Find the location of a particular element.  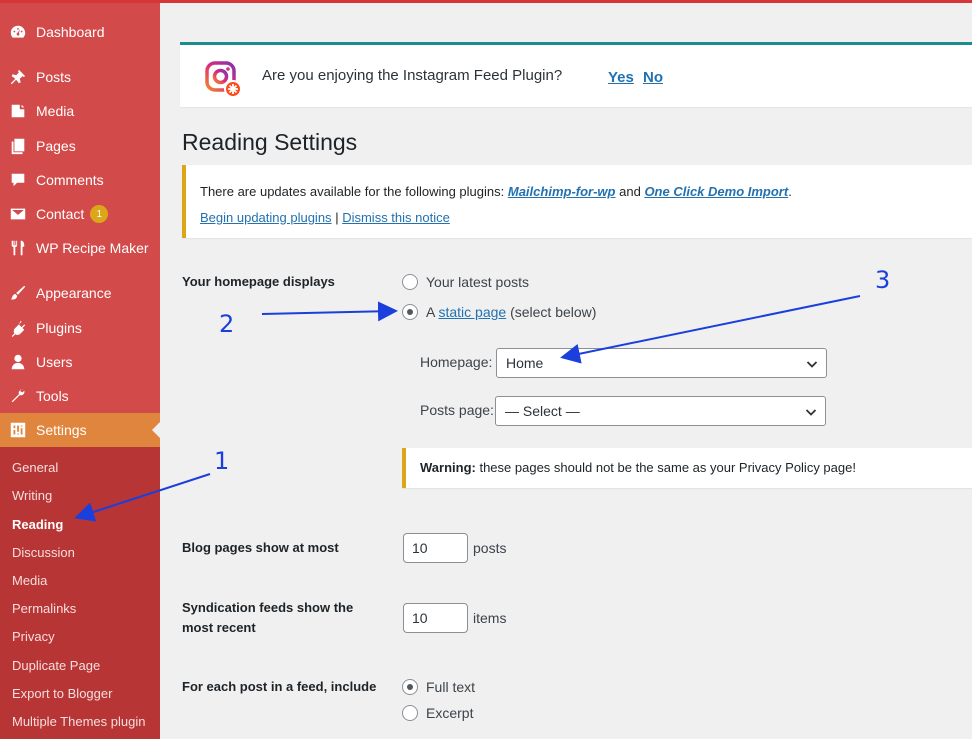

radio-static-page-label: A static page (select below) is located at coordinates (511, 312).